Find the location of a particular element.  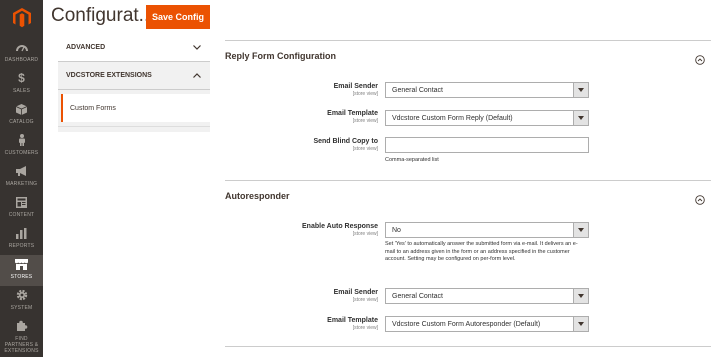

person-icon is located at coordinates (22, 140).